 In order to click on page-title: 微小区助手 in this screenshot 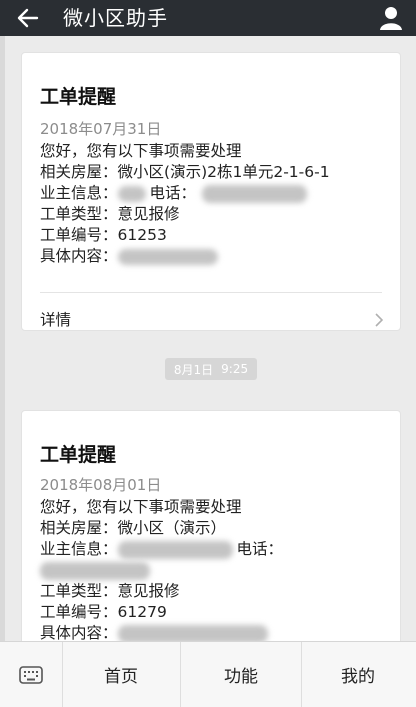, I will do `click(115, 18)`.